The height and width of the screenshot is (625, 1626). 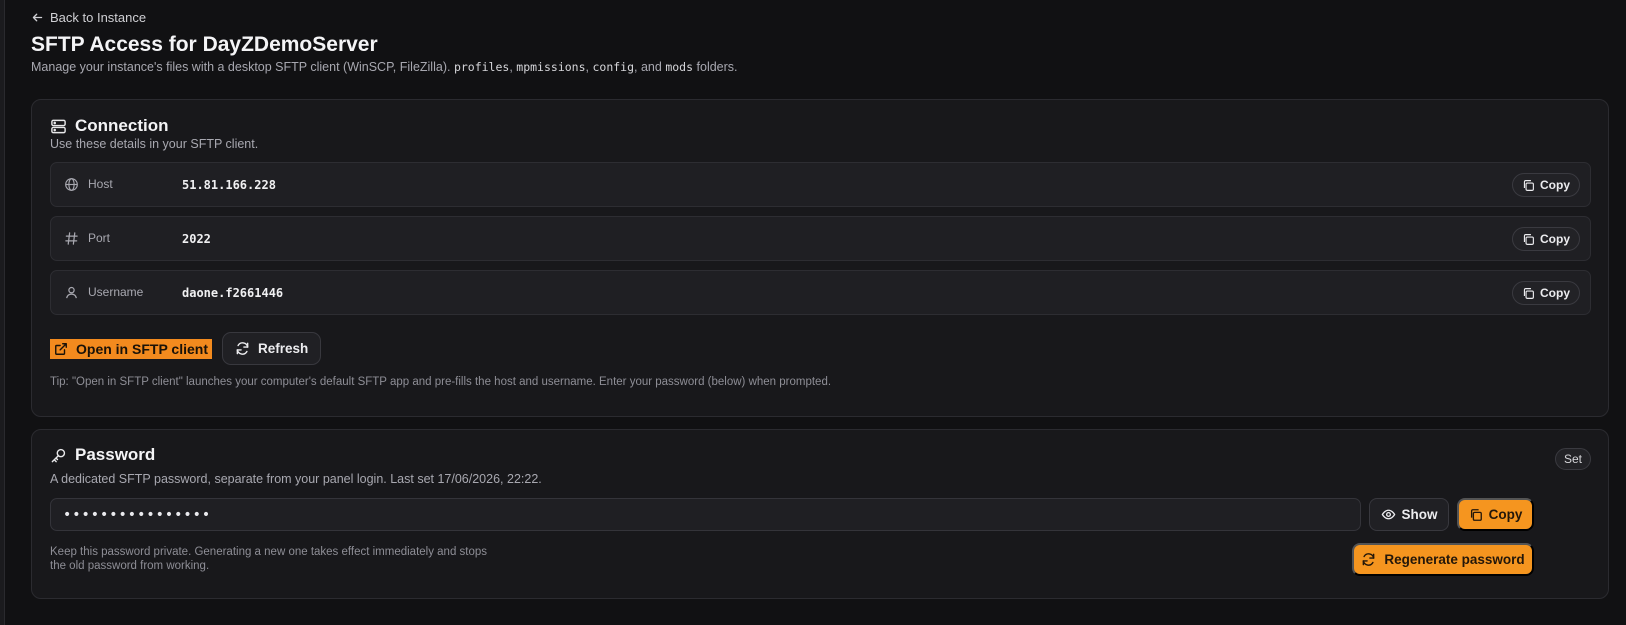 I want to click on copy-host-button: Copy, so click(x=1546, y=185).